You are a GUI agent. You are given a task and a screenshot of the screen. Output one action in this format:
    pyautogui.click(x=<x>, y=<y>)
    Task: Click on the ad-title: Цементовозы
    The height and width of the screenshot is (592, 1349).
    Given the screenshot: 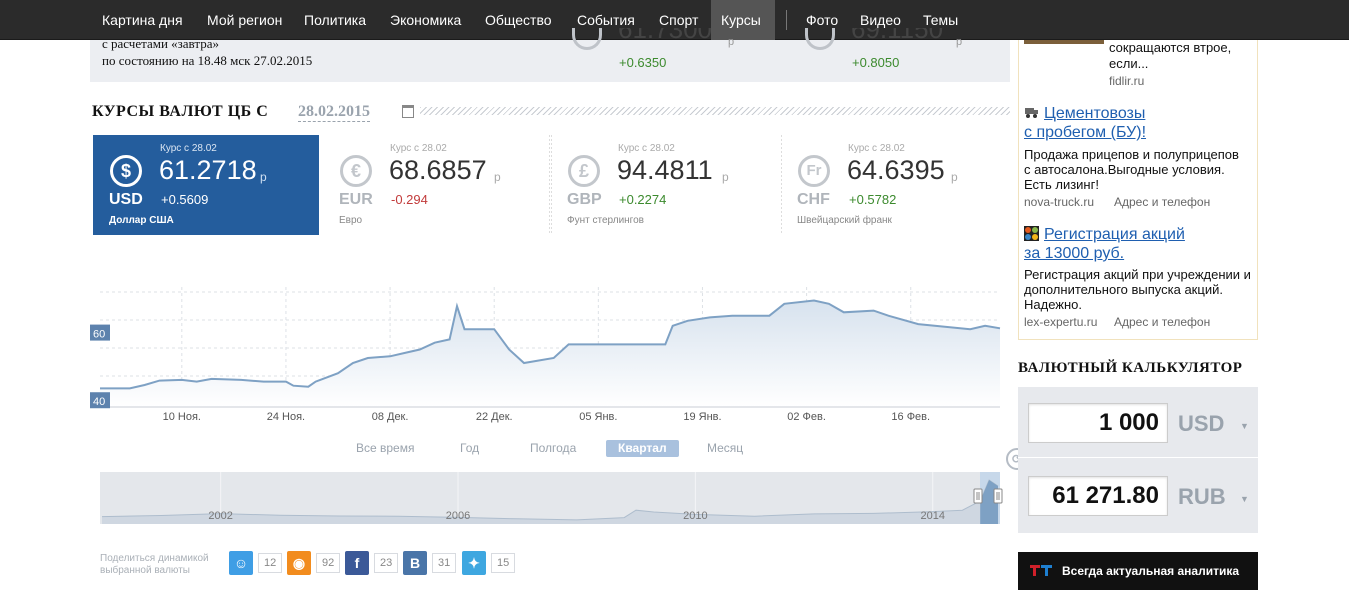 What is the action you would take?
    pyautogui.click(x=1094, y=113)
    